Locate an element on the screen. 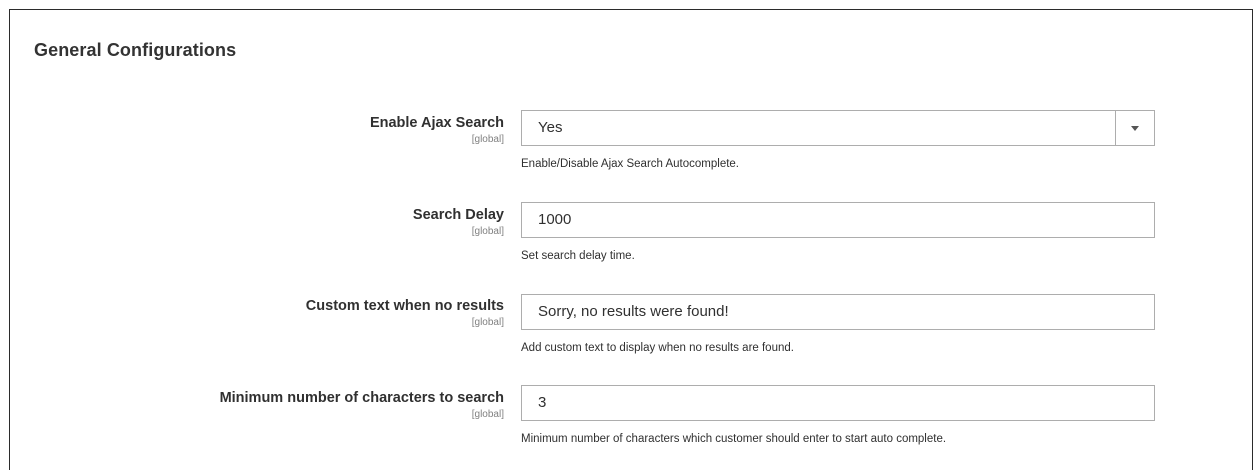 Image resolution: width=1258 pixels, height=470 pixels. field-label-search-delay: Search Delay is located at coordinates (458, 215).